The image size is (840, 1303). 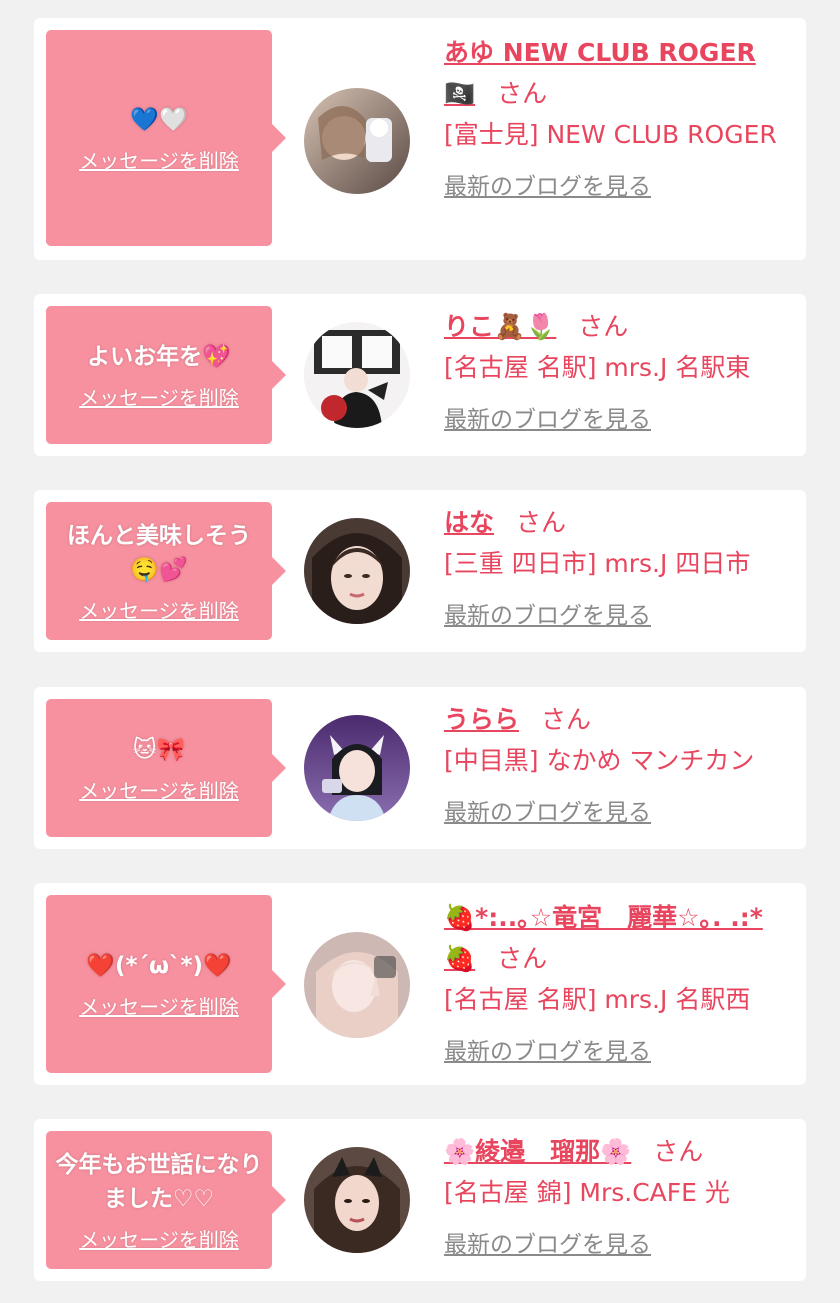 What do you see at coordinates (159, 119) in the screenshot?
I see `message-text: 💙🤍` at bounding box center [159, 119].